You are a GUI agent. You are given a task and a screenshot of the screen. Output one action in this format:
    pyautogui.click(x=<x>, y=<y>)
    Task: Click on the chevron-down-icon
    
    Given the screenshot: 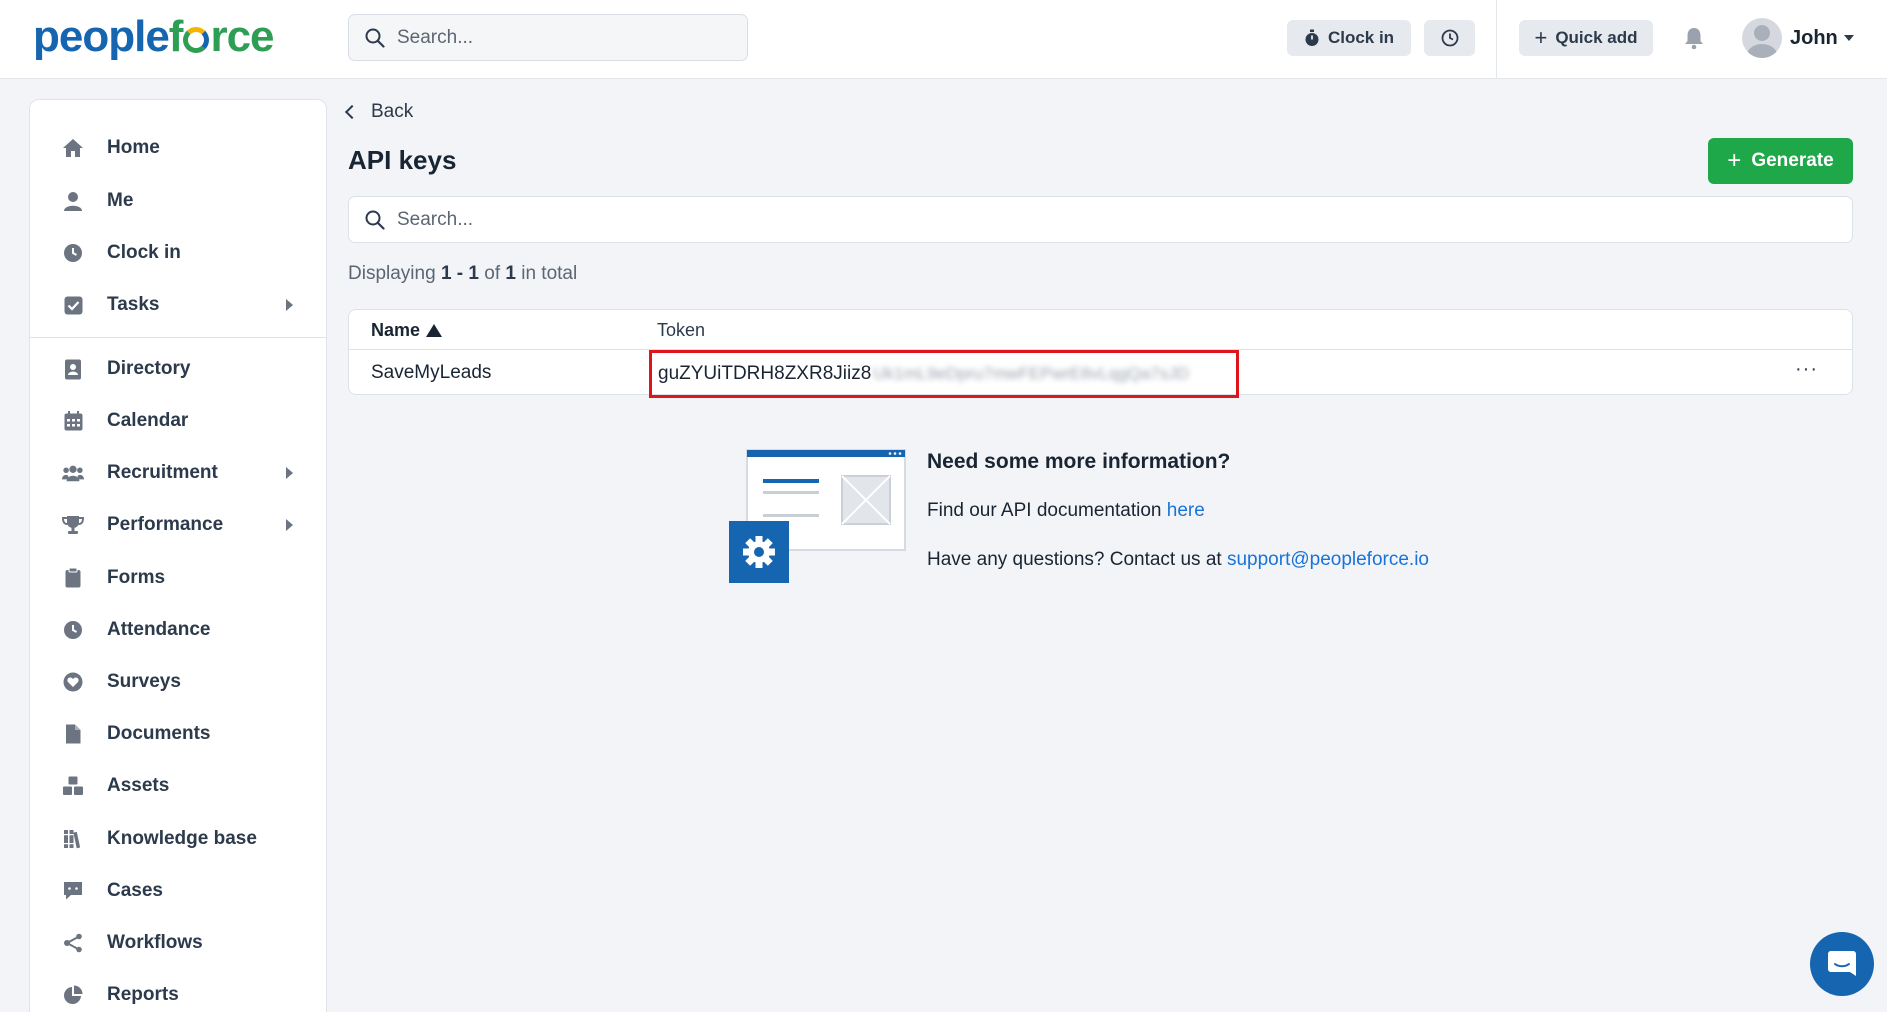 What is the action you would take?
    pyautogui.click(x=1848, y=38)
    